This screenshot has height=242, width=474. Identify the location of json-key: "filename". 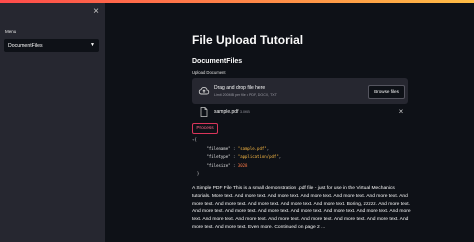
(218, 148).